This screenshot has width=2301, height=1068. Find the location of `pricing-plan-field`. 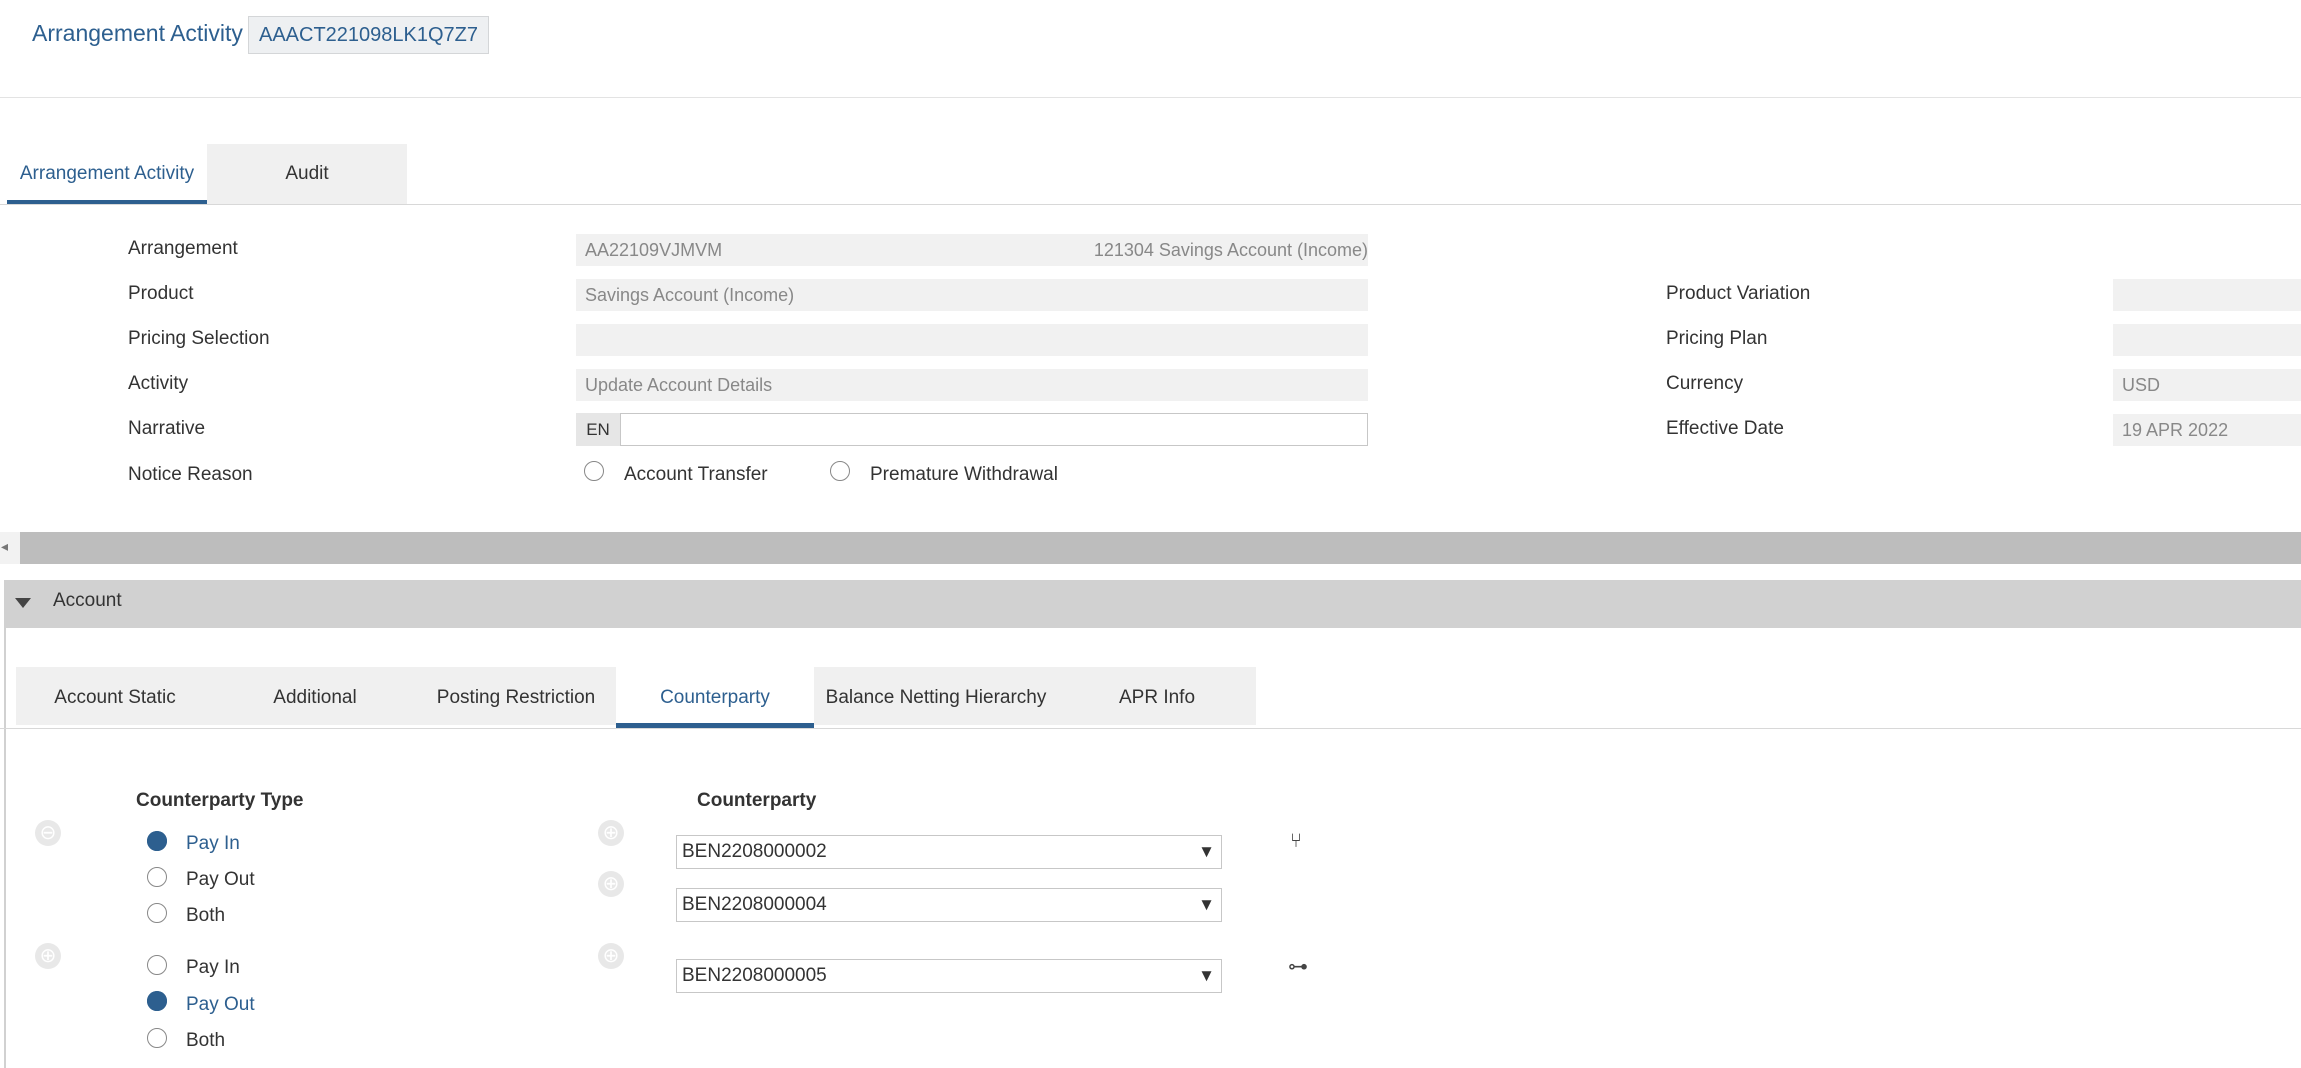

pricing-plan-field is located at coordinates (2207, 340).